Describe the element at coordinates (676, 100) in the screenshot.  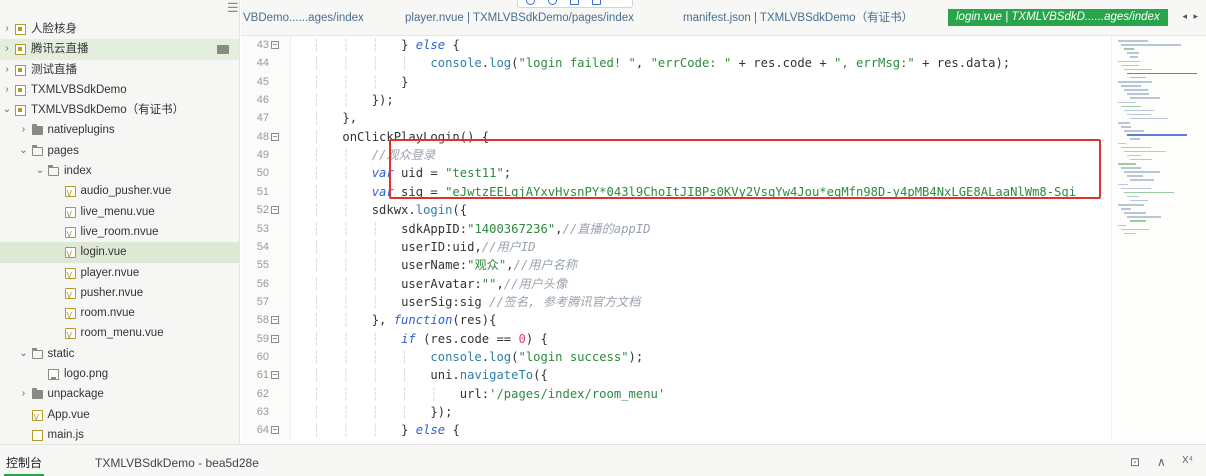
I see `code-line: 46 ┆ ┆ });` at that location.